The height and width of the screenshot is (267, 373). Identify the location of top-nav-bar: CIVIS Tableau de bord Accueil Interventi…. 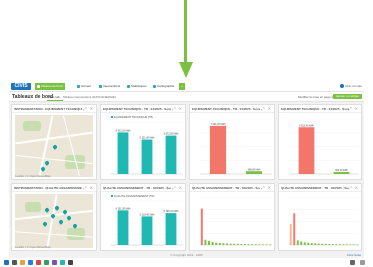
(186, 87).